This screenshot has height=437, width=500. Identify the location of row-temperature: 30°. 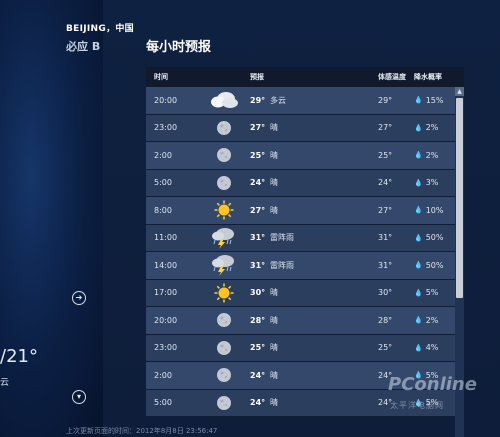
(258, 293).